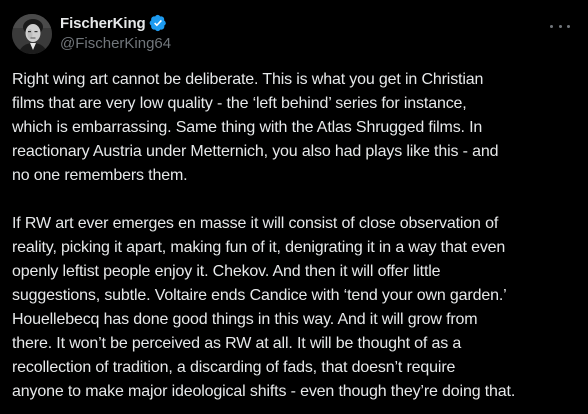 Image resolution: width=588 pixels, height=414 pixels. Describe the element at coordinates (115, 43) in the screenshot. I see `author-handle: @FischerKing64` at that location.